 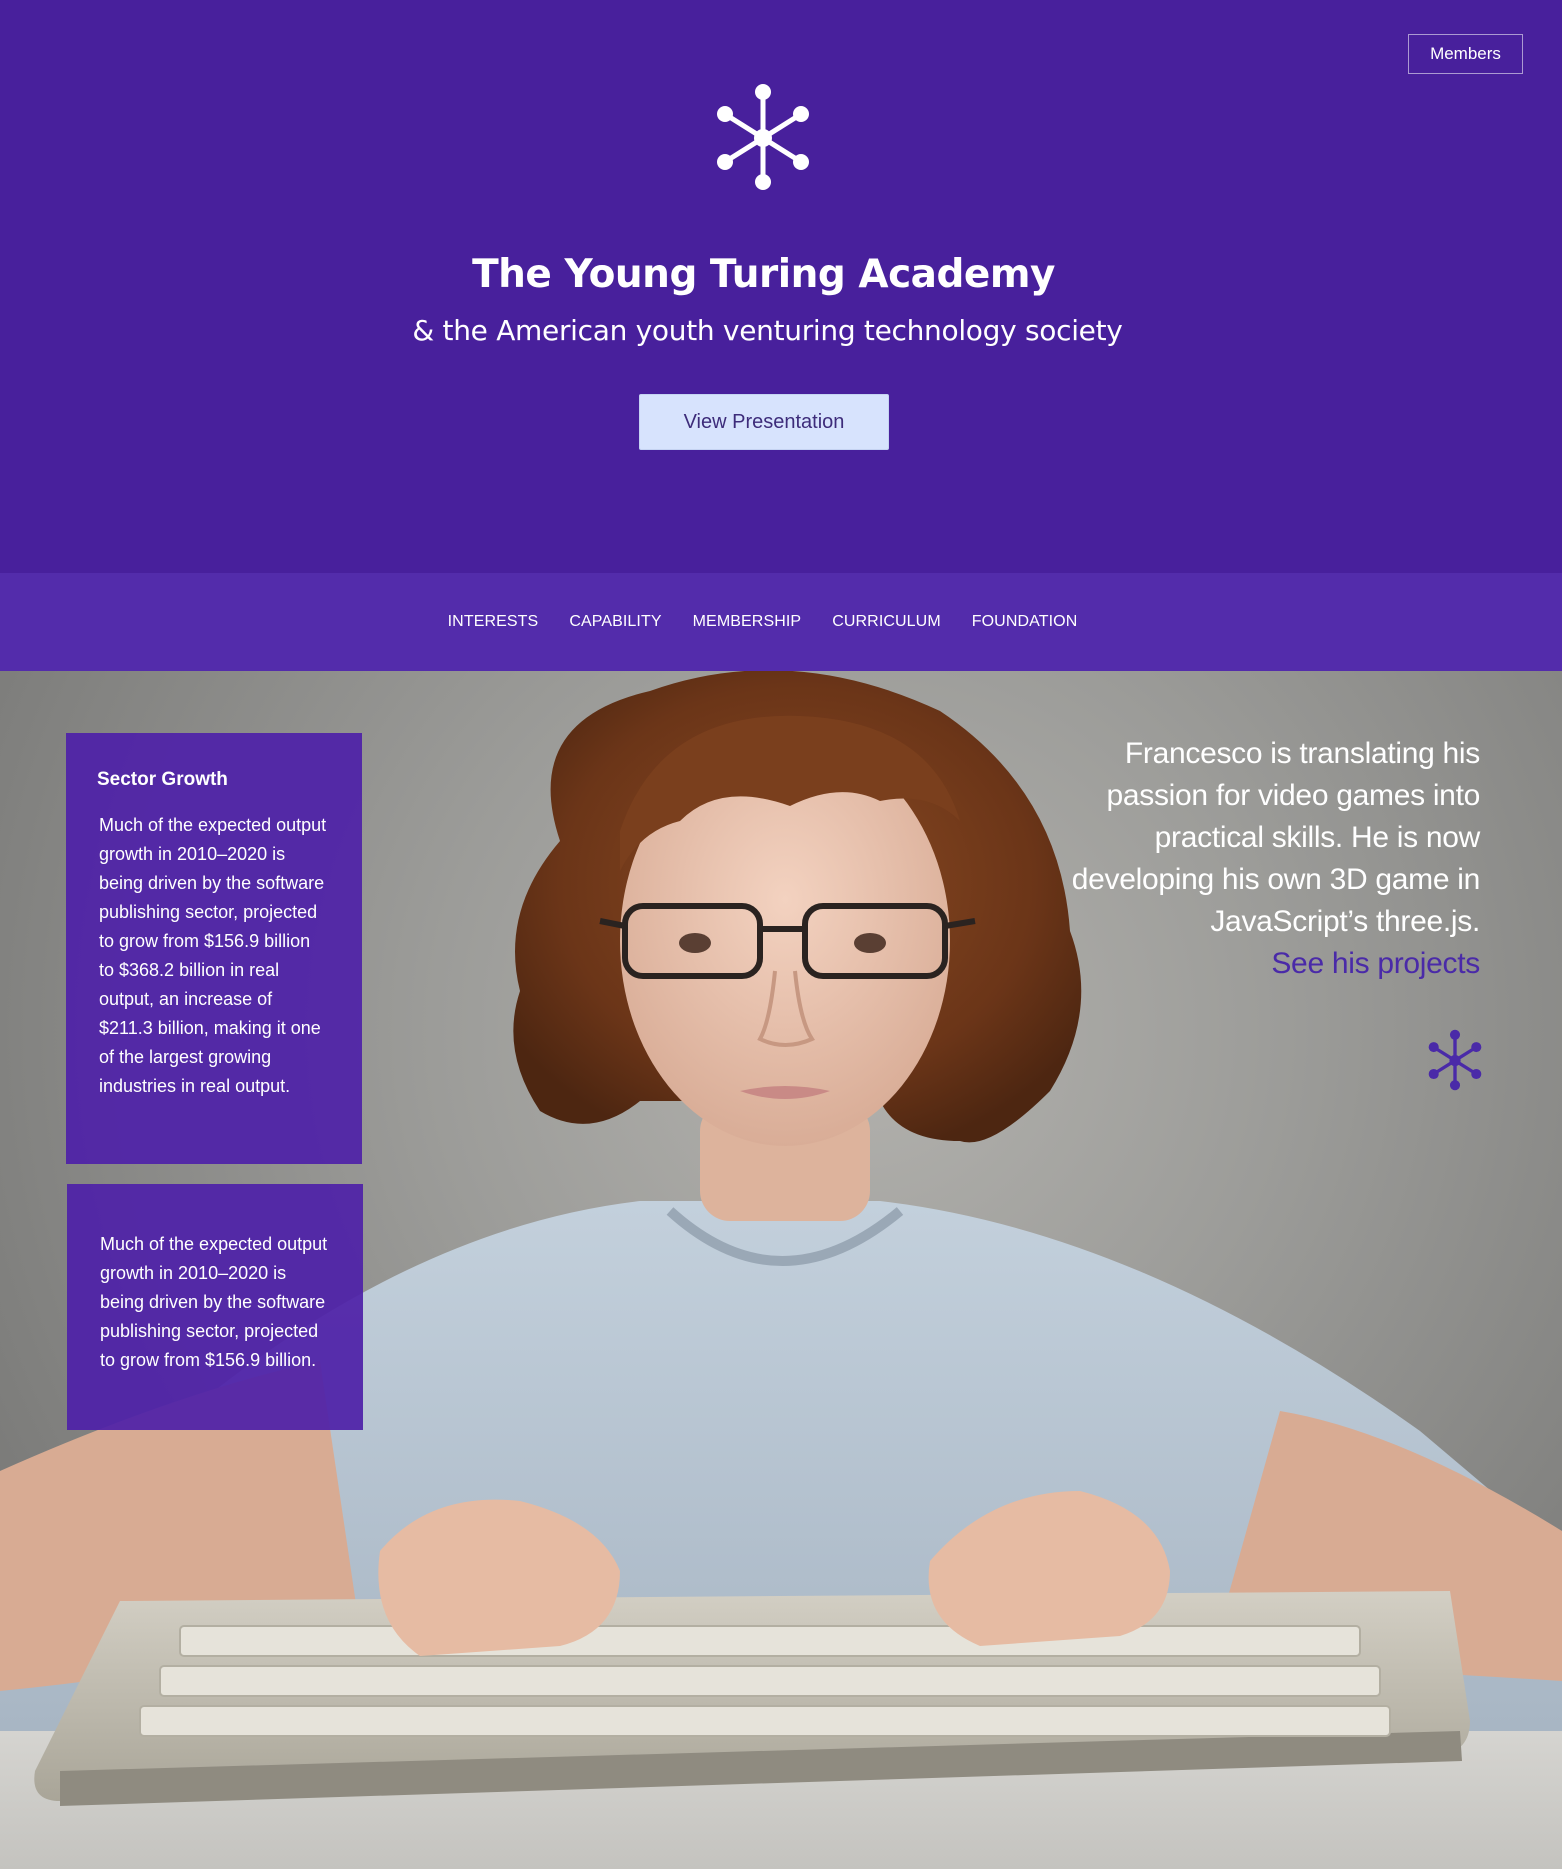 What do you see at coordinates (763, 137) in the screenshot?
I see `molecule-logo-icon` at bounding box center [763, 137].